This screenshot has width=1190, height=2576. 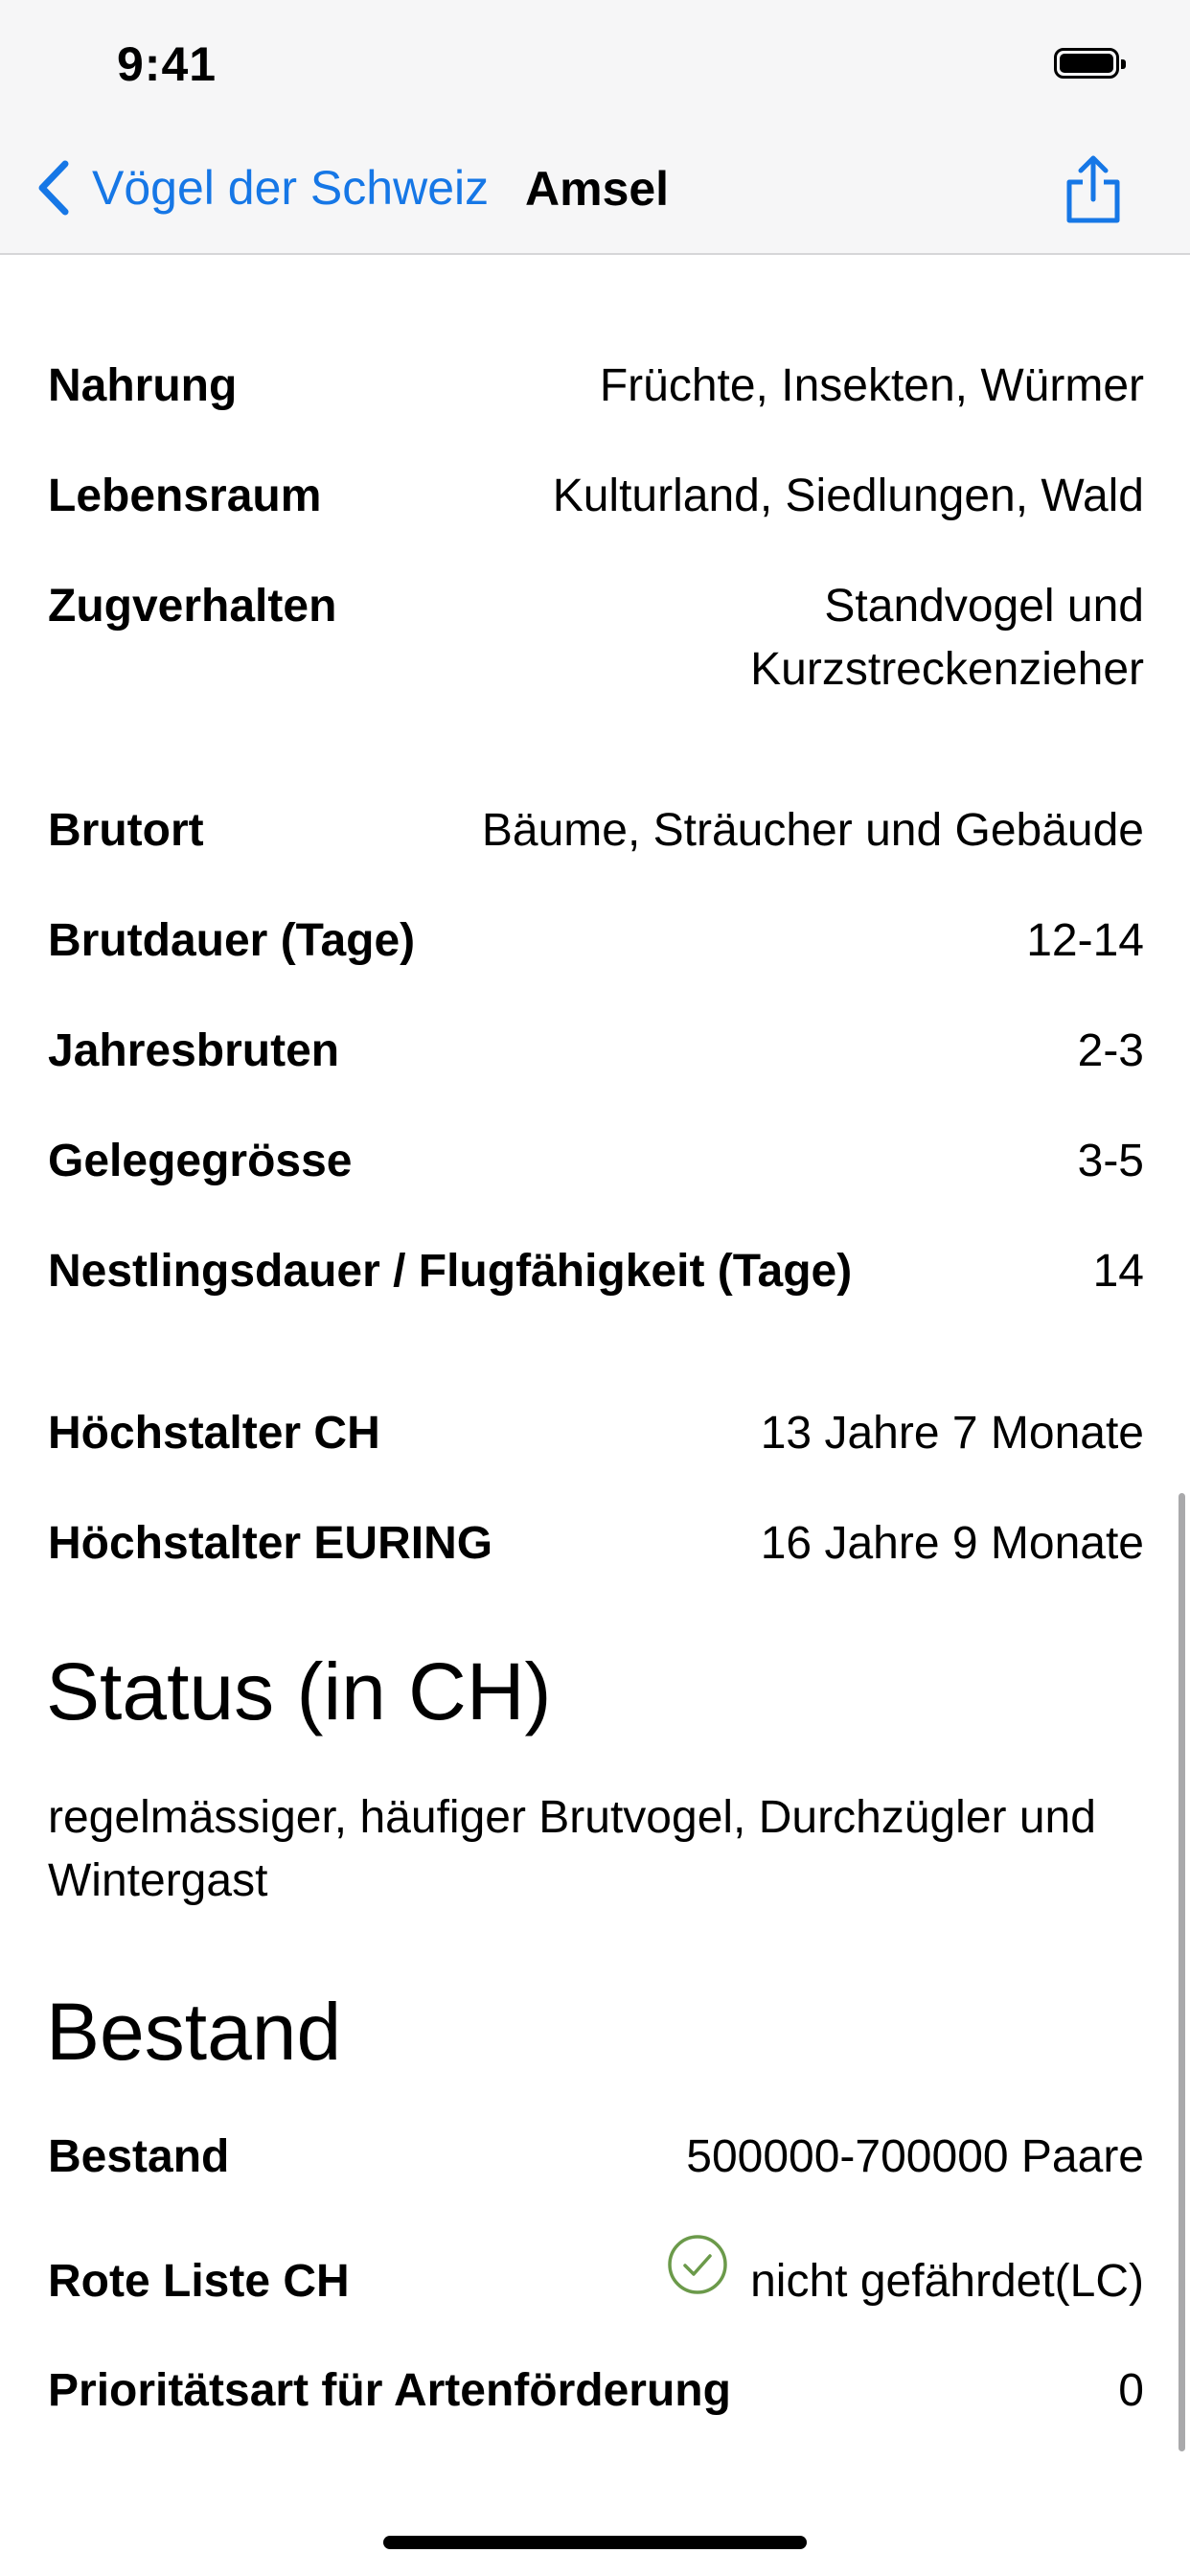 What do you see at coordinates (214, 1433) in the screenshot?
I see `row-label: Höchstalter CH` at bounding box center [214, 1433].